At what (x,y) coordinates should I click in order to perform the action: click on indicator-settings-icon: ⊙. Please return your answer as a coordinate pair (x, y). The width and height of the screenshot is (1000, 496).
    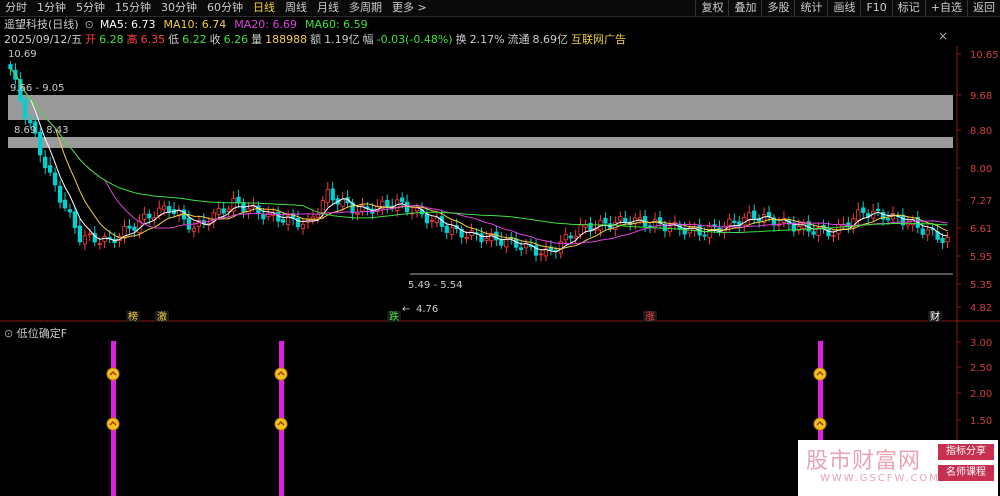
    Looking at the image, I should click on (8, 333).